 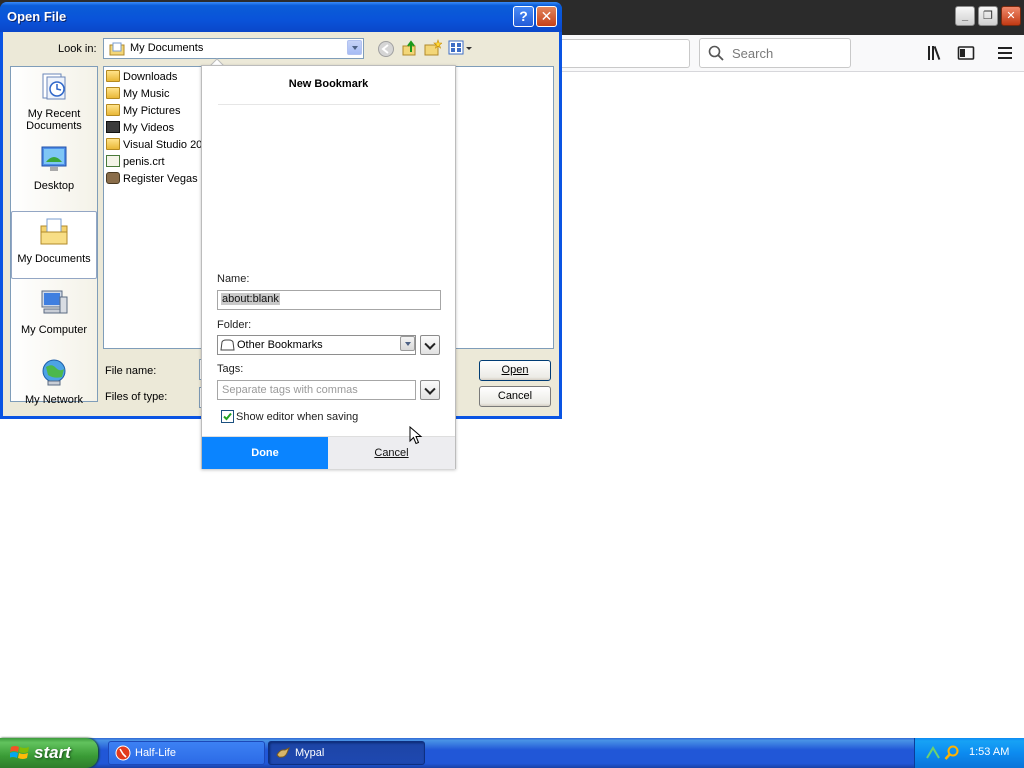 I want to click on tags-field: Separate tags with commas, so click(x=316, y=390).